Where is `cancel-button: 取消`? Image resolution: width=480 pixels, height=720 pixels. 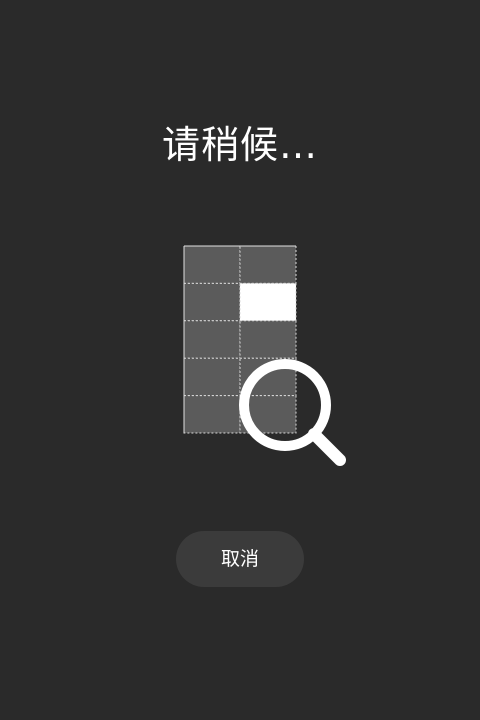
cancel-button: 取消 is located at coordinates (240, 559).